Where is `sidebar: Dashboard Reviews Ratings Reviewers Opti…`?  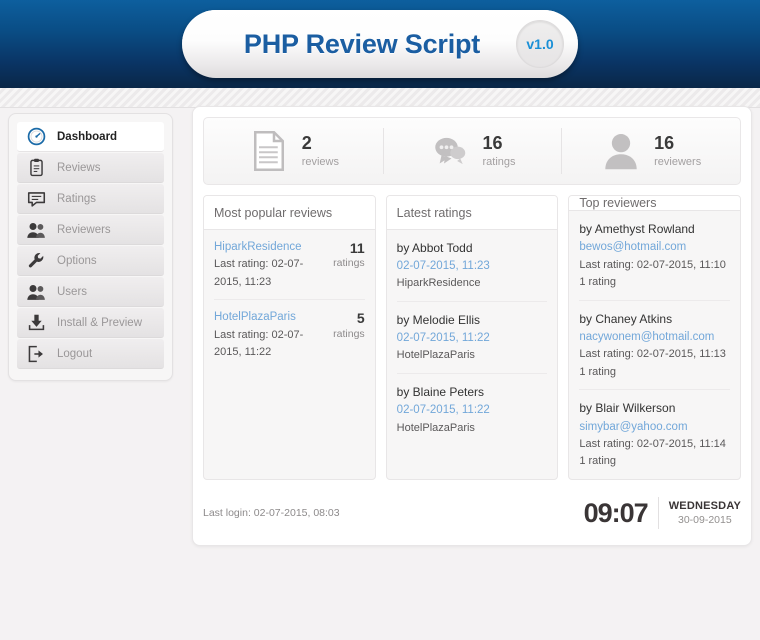 sidebar: Dashboard Reviews Ratings Reviewers Opti… is located at coordinates (90, 247).